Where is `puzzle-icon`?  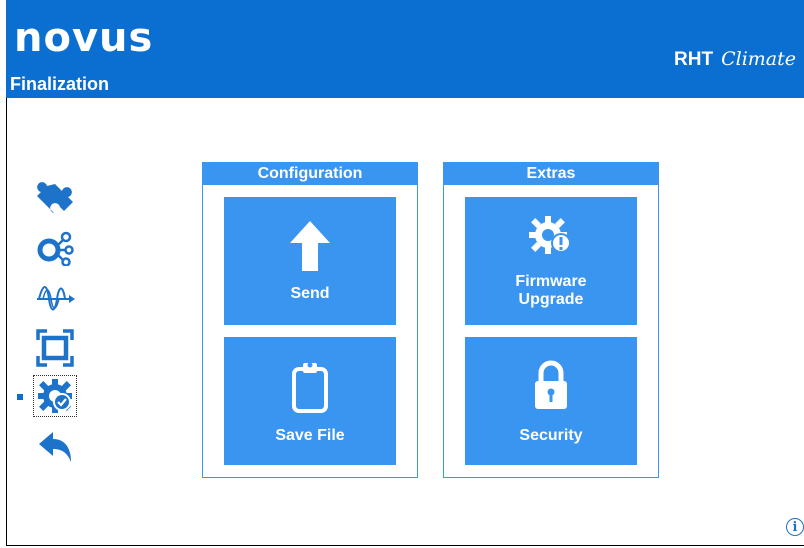
puzzle-icon is located at coordinates (55, 197).